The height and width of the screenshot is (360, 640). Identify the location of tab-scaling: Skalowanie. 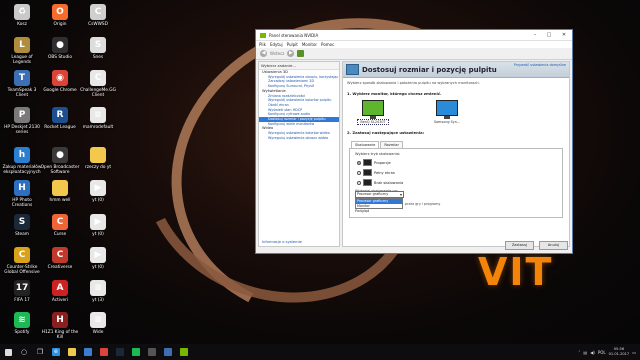
(365, 144).